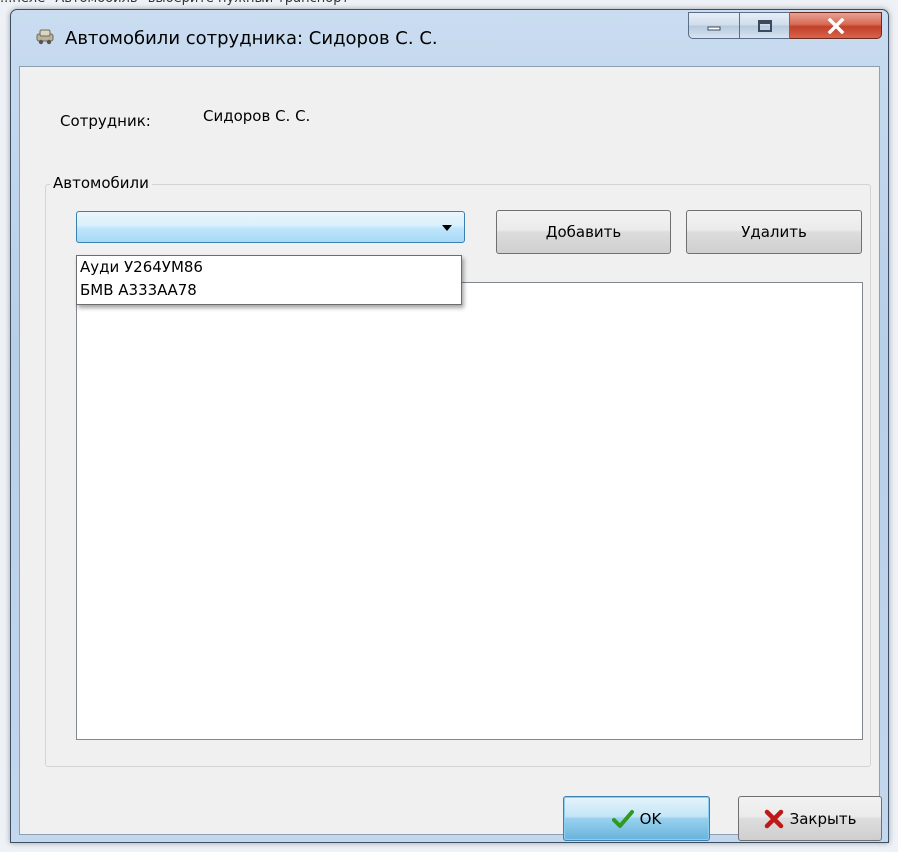 Image resolution: width=898 pixels, height=852 pixels. I want to click on dropdown-item: БМВ А333АА78, so click(269, 290).